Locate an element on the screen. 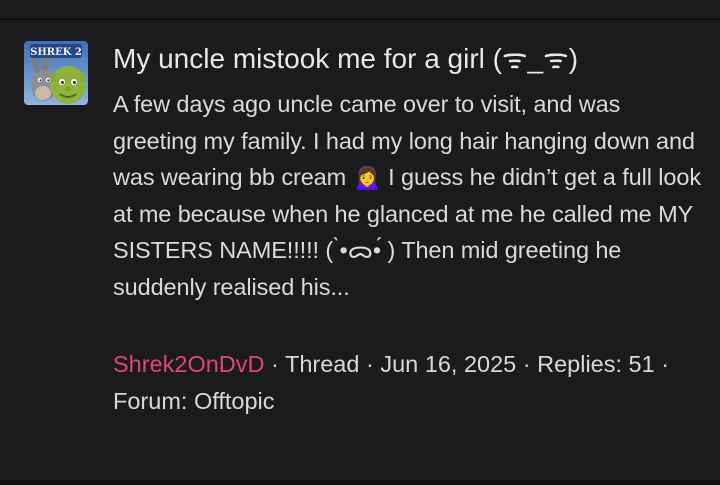  content-type-label: Thread is located at coordinates (322, 364).